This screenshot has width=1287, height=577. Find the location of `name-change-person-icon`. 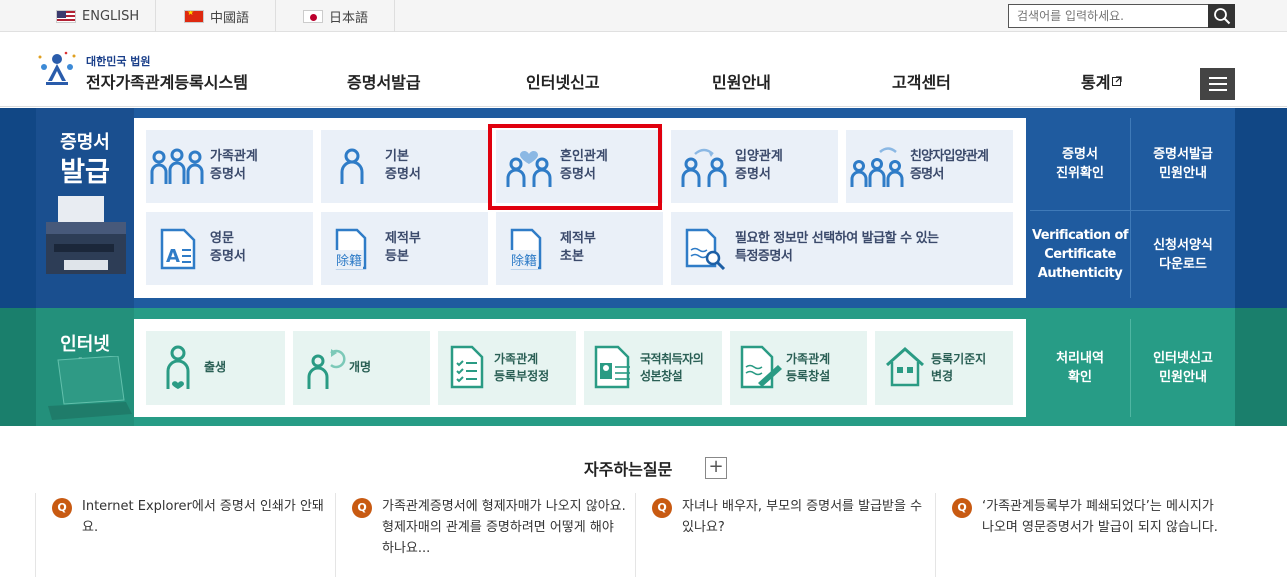

name-change-person-icon is located at coordinates (326, 369).